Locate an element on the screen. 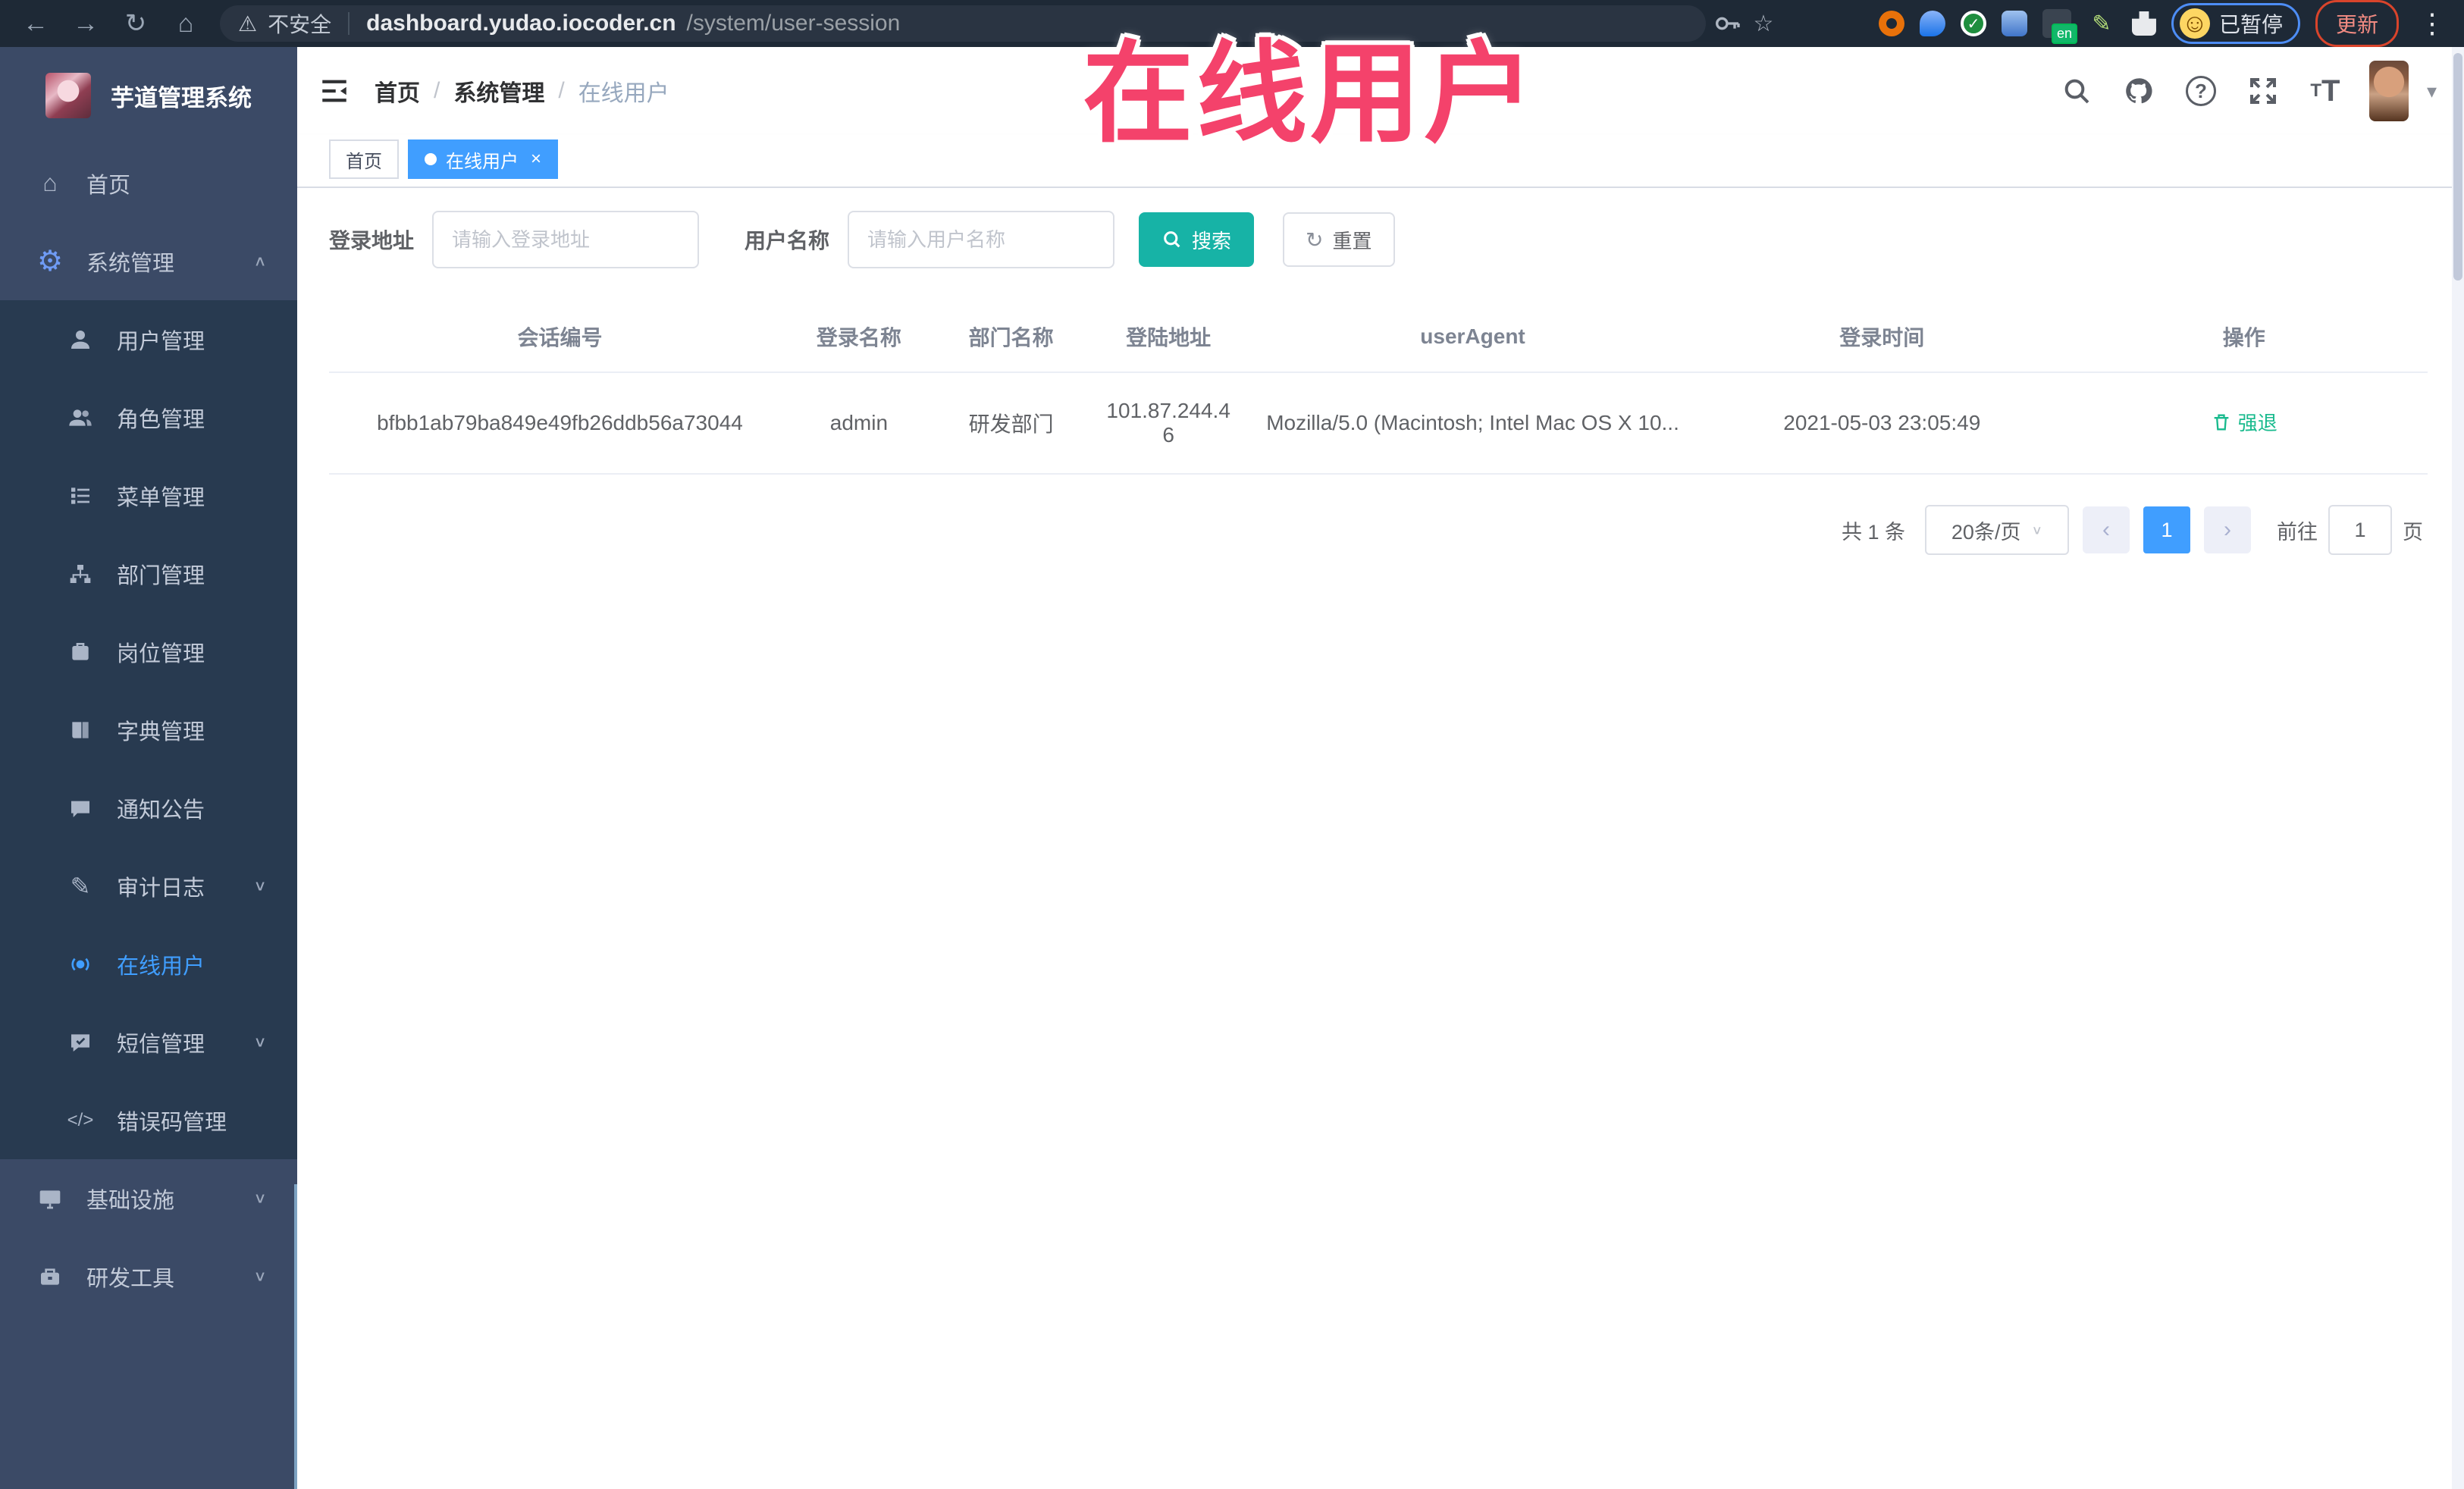 The width and height of the screenshot is (2464, 1489). address-bar-divider is located at coordinates (349, 23).